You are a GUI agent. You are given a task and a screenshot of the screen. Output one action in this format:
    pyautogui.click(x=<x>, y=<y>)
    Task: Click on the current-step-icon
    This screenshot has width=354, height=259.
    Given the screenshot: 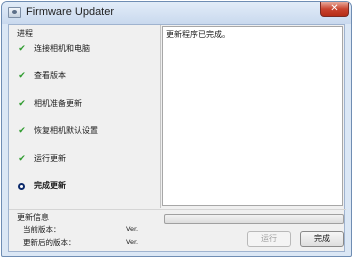 What is the action you would take?
    pyautogui.click(x=21, y=186)
    